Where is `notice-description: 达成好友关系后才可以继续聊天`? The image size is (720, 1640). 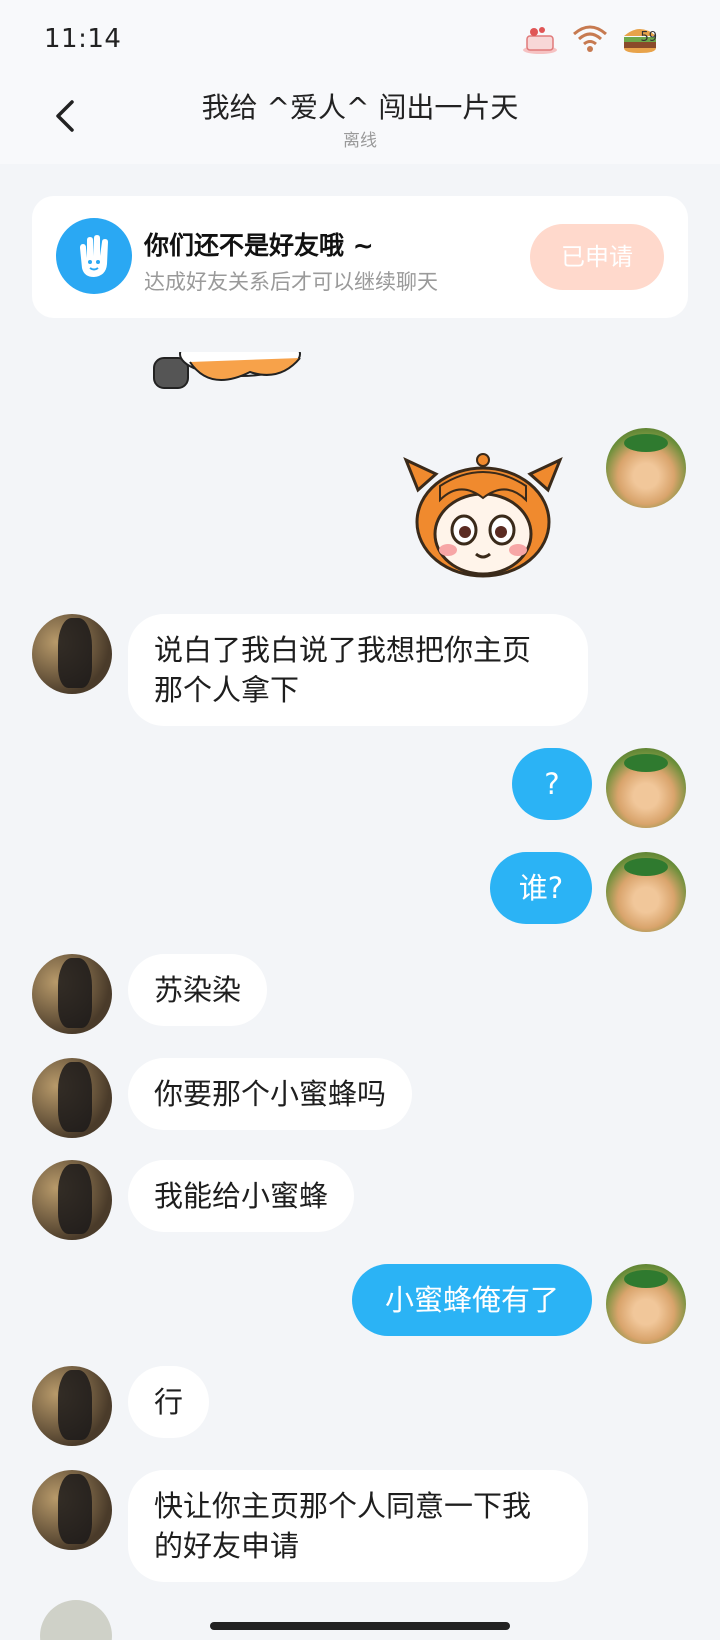
notice-description: 达成好友关系后才可以继续聊天 is located at coordinates (291, 282).